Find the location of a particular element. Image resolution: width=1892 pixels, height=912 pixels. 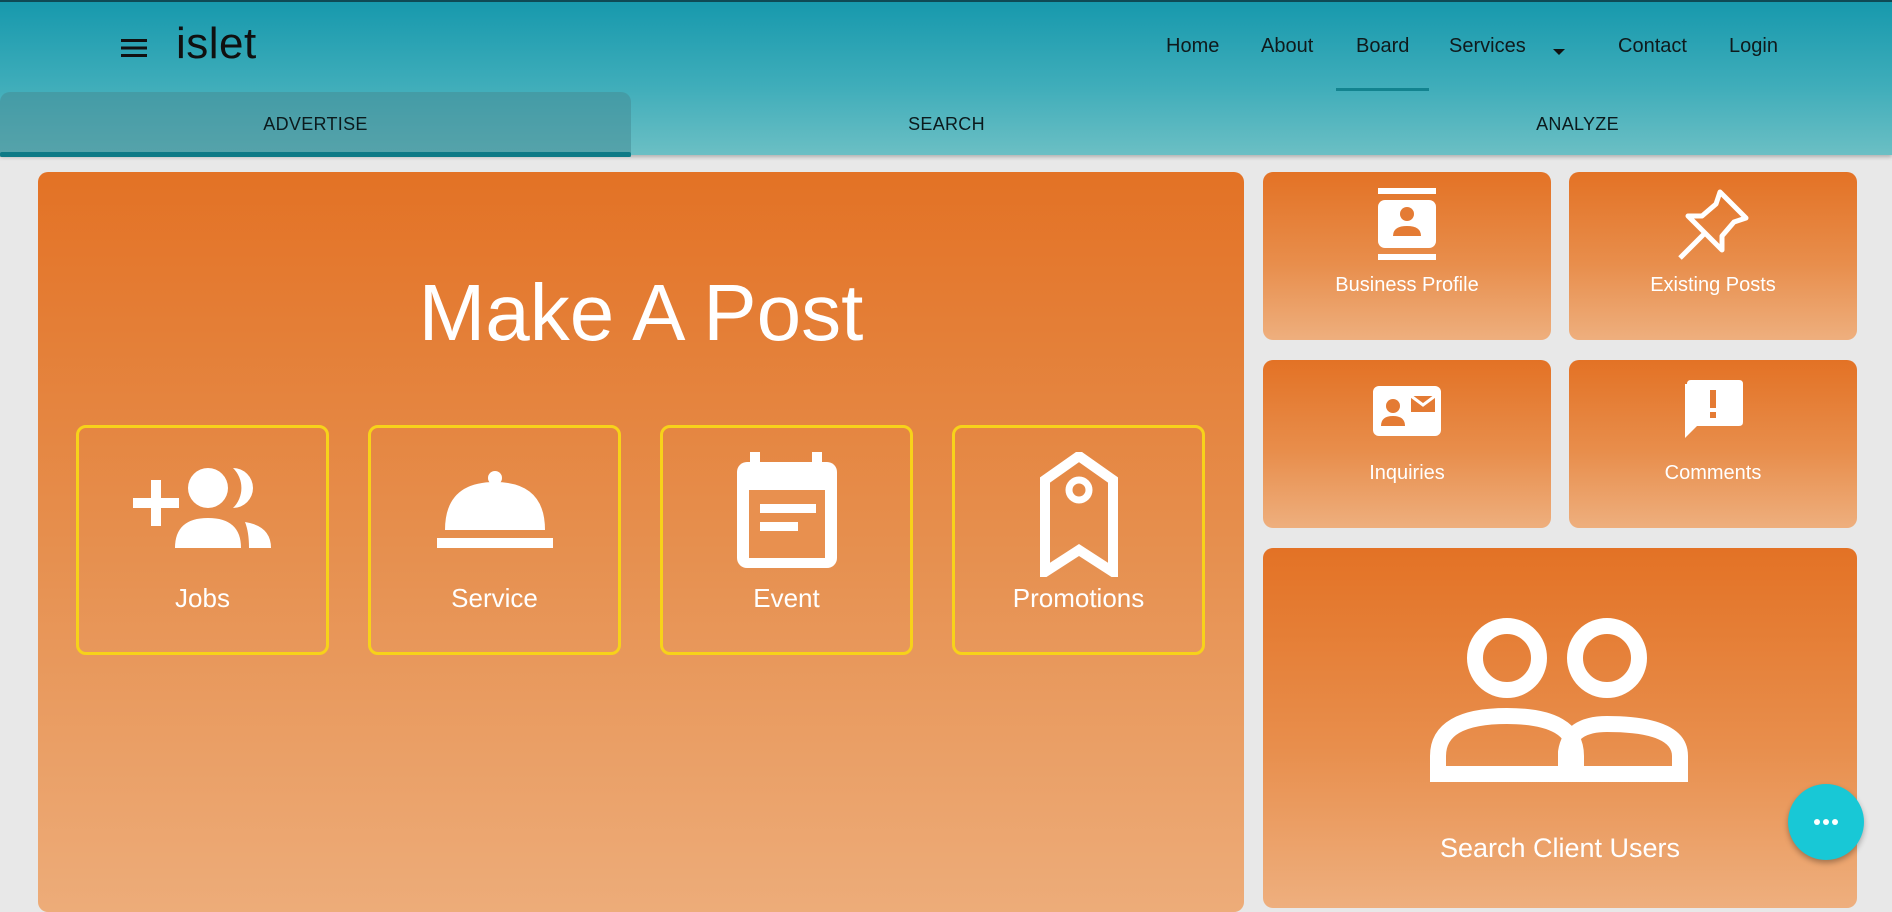

more-actions-fab is located at coordinates (1826, 822).